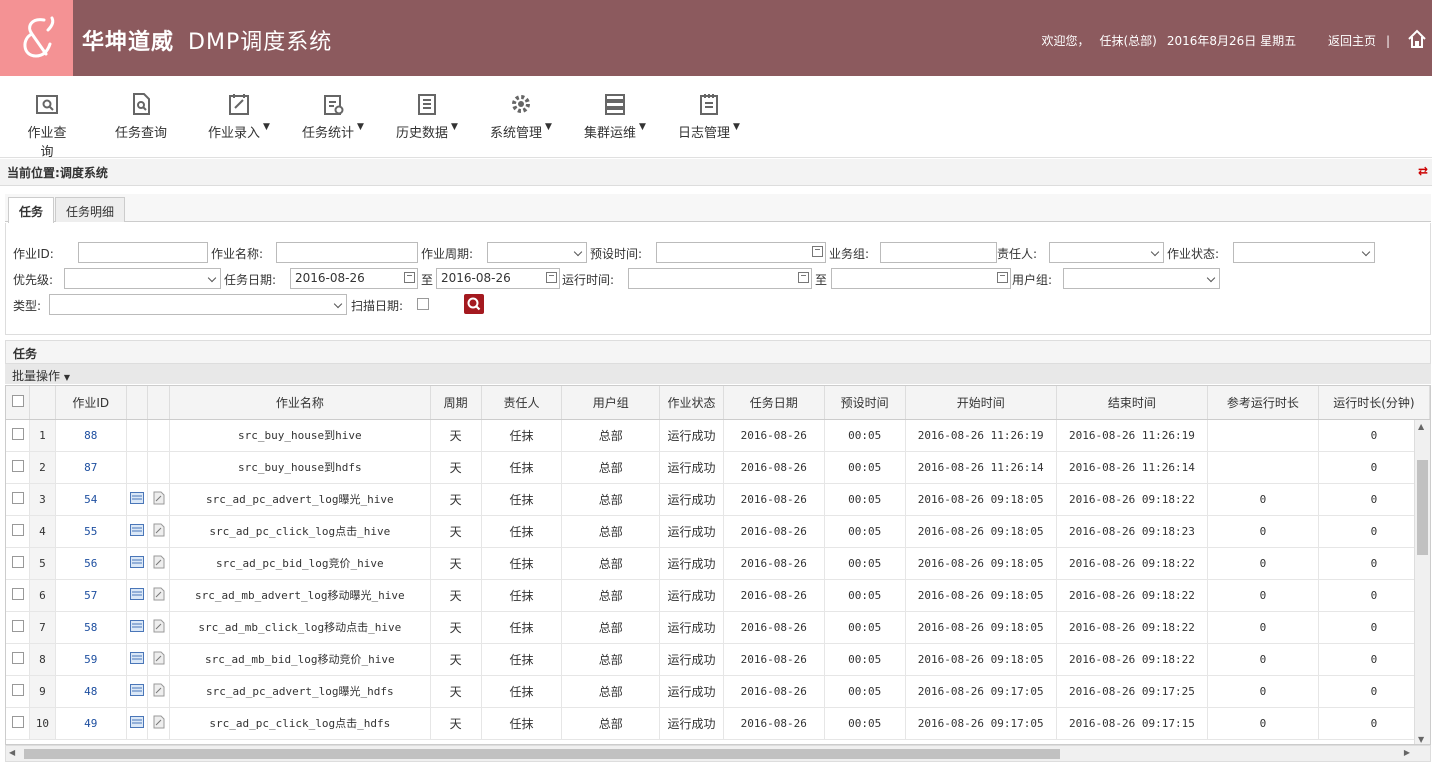 This screenshot has width=1432, height=762. What do you see at coordinates (91, 403) in the screenshot?
I see `col-header: 作业ID` at bounding box center [91, 403].